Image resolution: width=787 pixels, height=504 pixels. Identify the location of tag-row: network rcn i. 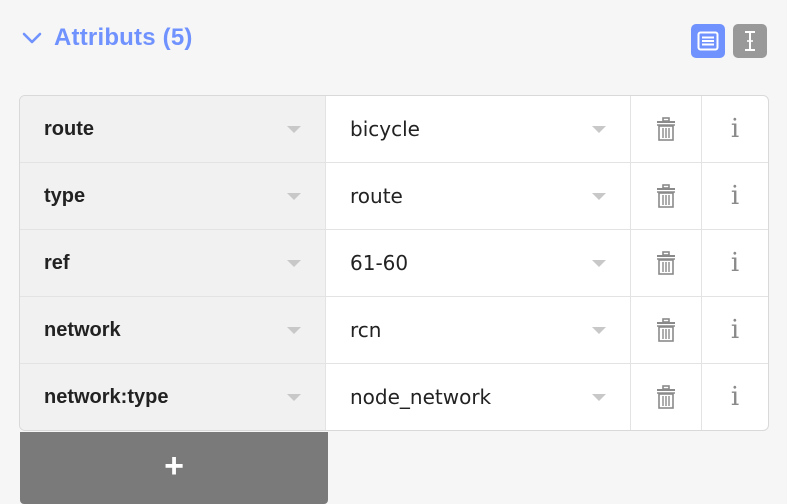
(394, 330).